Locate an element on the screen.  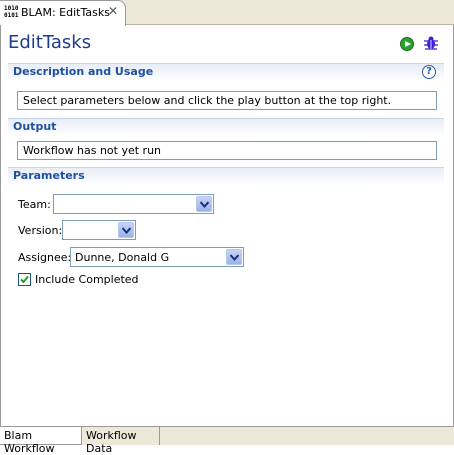
parameters-section-label: Parameters is located at coordinates (49, 175).